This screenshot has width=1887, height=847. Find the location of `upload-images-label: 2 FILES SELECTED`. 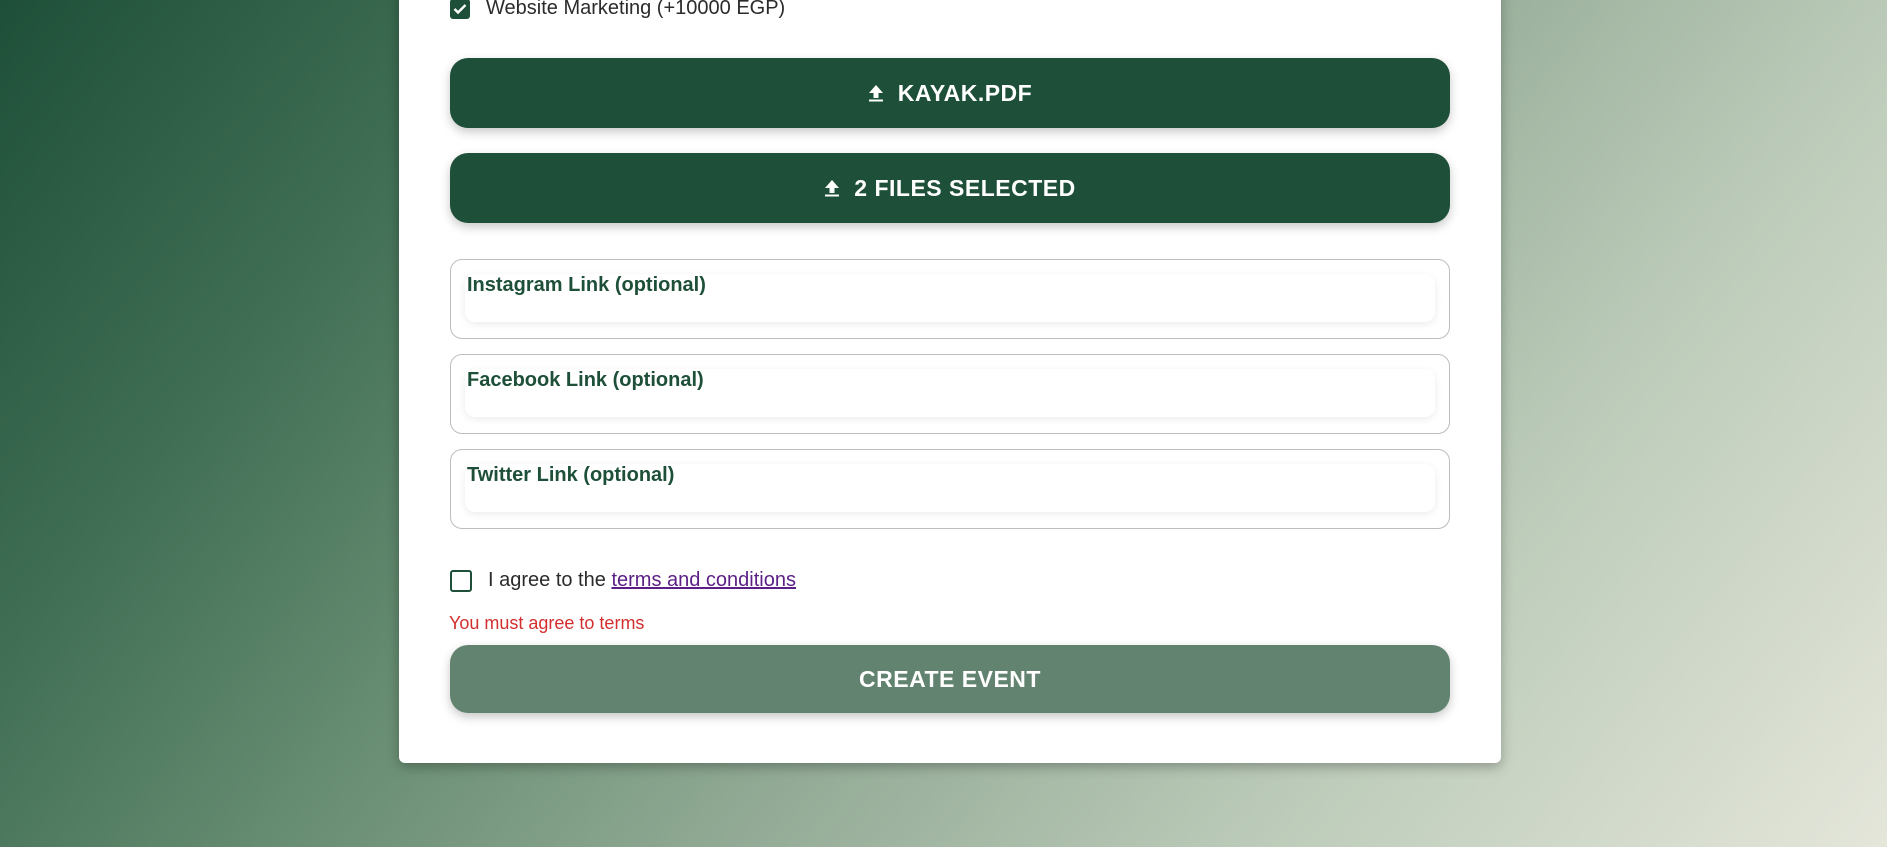

upload-images-label: 2 FILES SELECTED is located at coordinates (965, 187).